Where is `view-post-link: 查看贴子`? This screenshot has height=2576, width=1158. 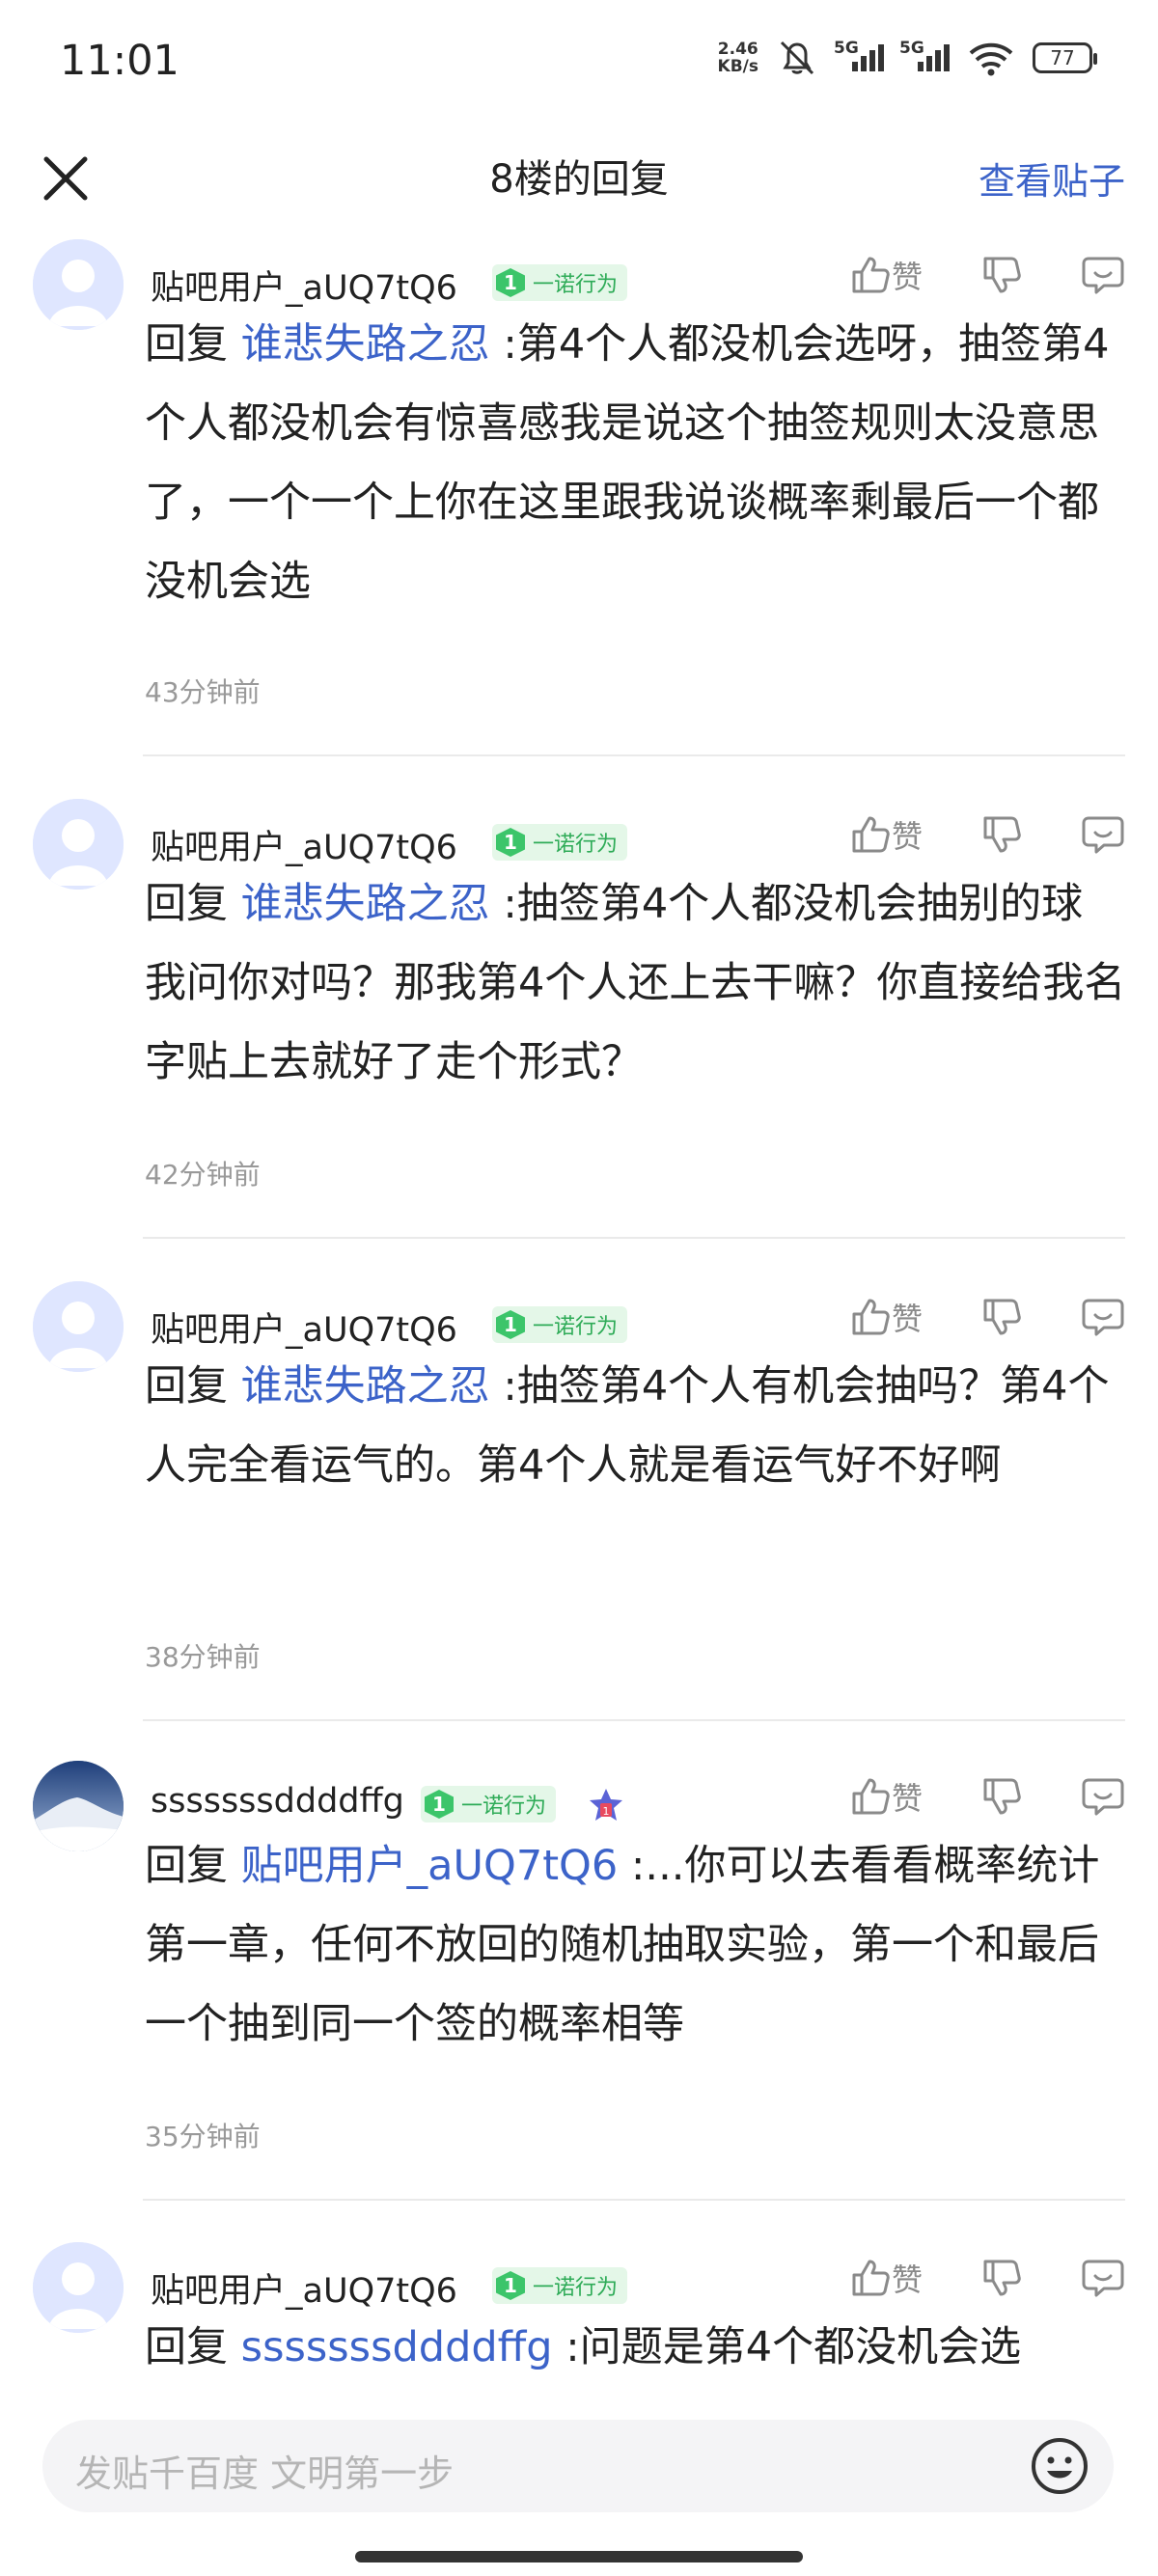
view-post-link: 查看贴子 is located at coordinates (1052, 178).